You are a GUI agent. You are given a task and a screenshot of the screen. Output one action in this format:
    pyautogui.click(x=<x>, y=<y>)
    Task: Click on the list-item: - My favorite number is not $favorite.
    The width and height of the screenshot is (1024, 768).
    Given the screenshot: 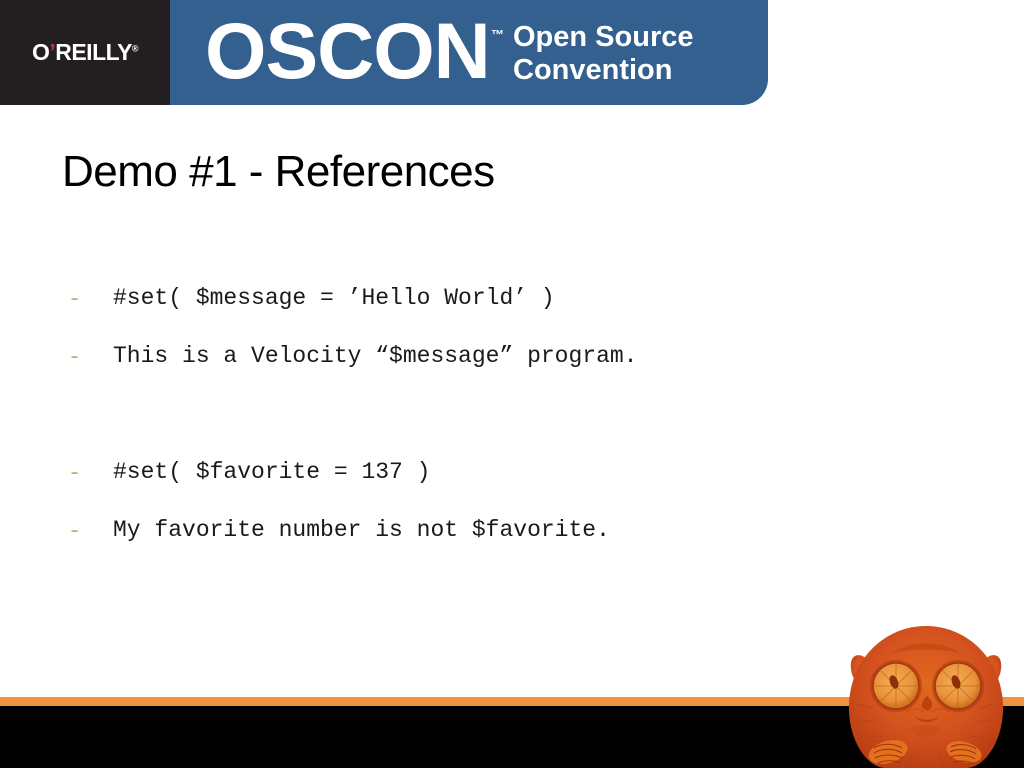 What is the action you would take?
    pyautogui.click(x=518, y=544)
    